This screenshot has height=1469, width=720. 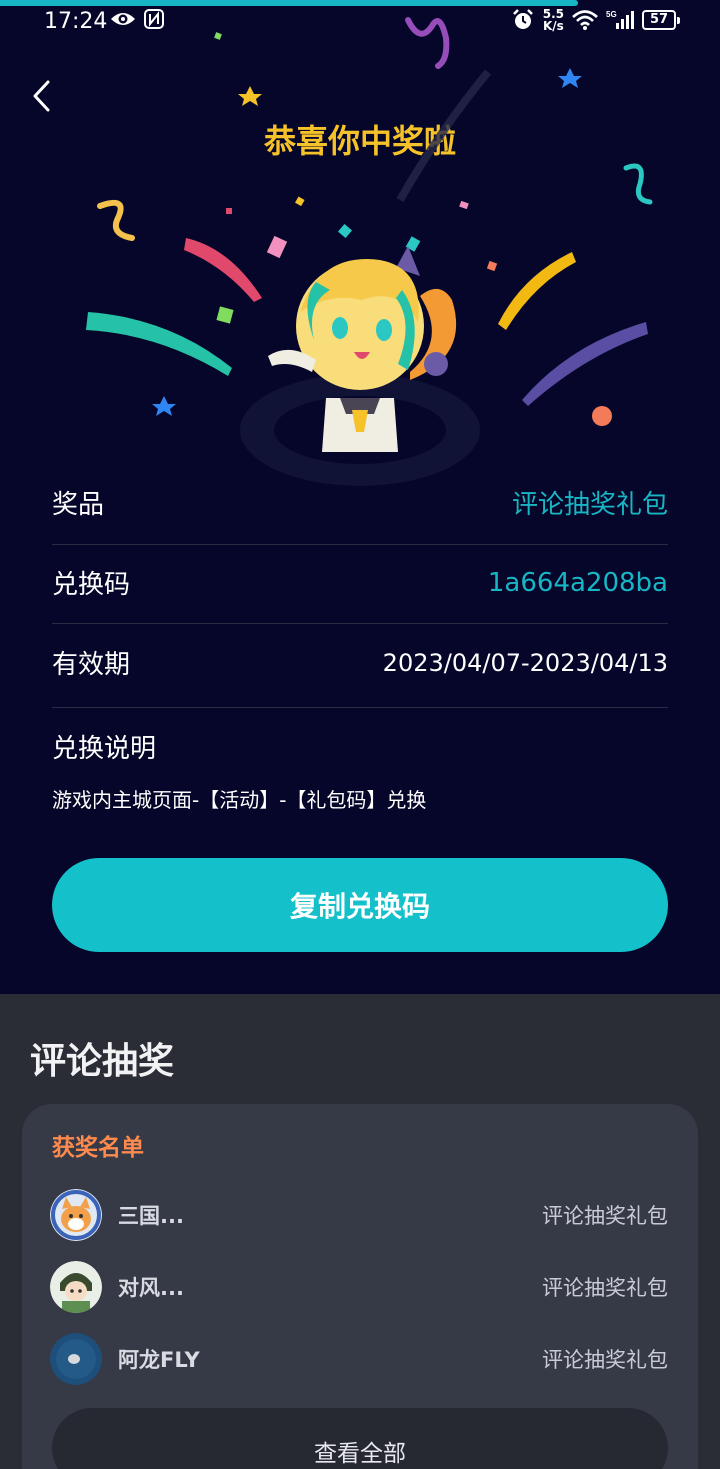 What do you see at coordinates (78, 505) in the screenshot?
I see `prize-label: 奖品` at bounding box center [78, 505].